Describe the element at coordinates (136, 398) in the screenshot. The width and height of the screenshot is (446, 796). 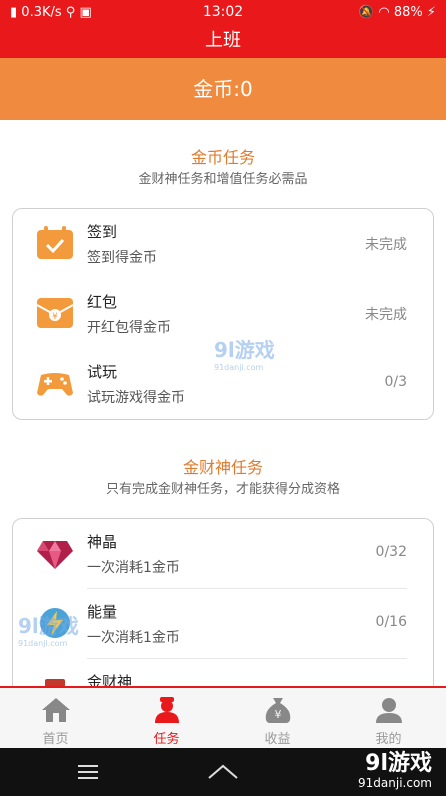
I see `task-desc: 试玩游戏得金币` at that location.